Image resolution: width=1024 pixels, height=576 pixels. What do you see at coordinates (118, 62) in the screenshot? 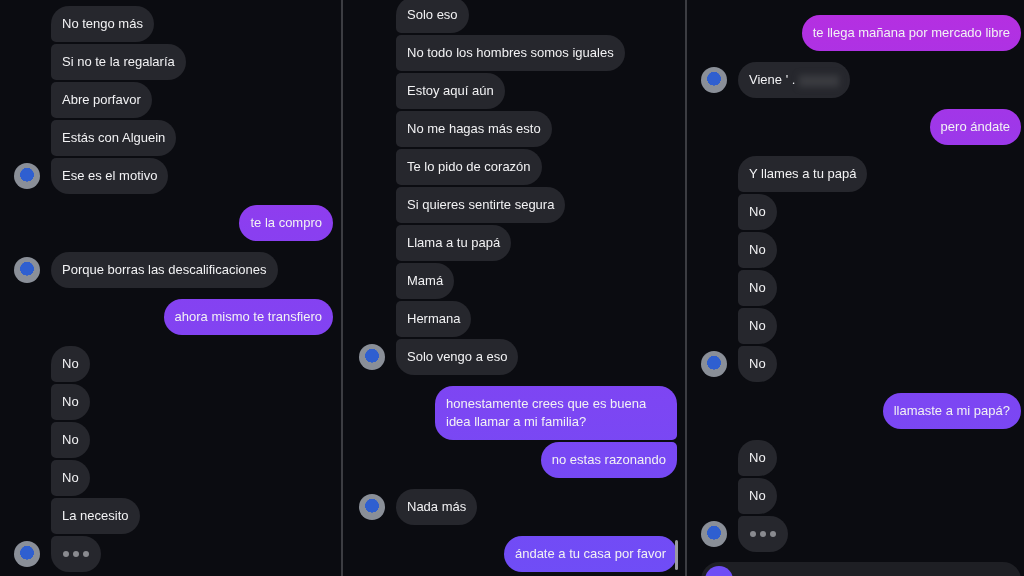
I see `message-bubble: Si no te la regalaría` at bounding box center [118, 62].